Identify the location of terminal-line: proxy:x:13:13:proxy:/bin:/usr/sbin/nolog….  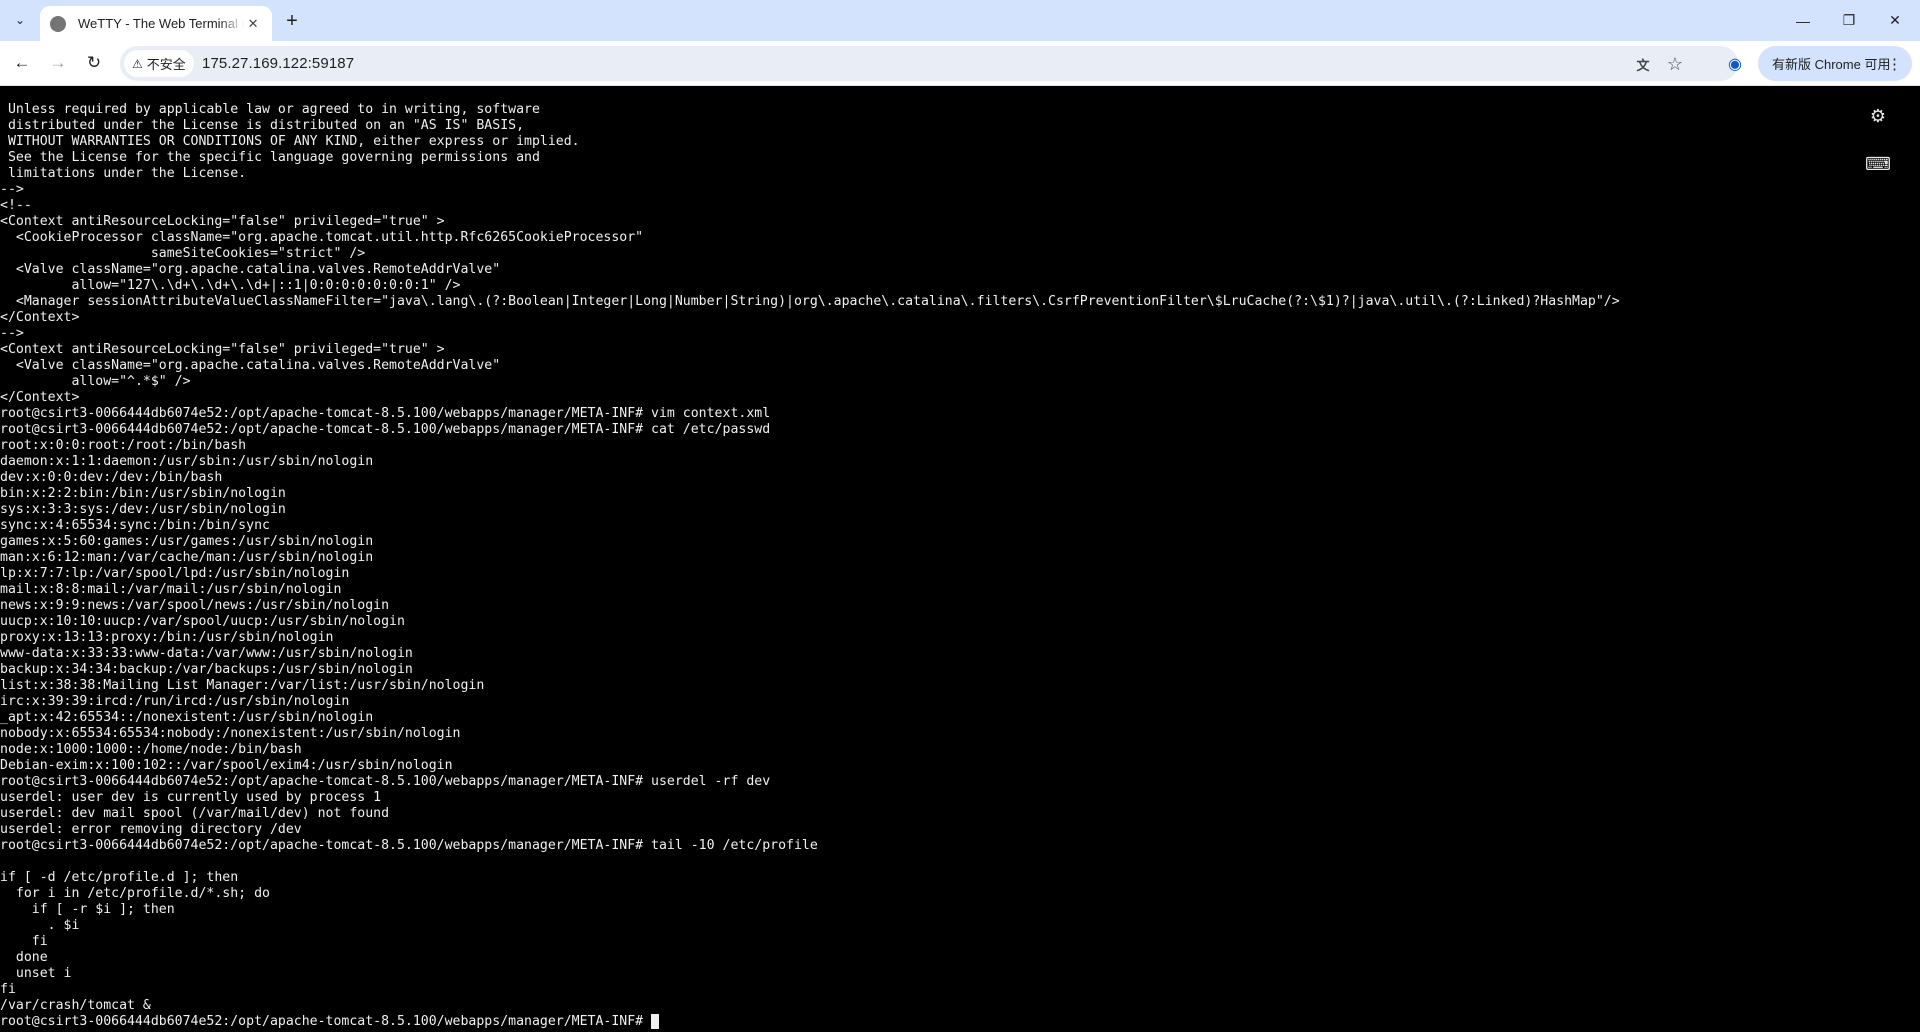
(167, 637).